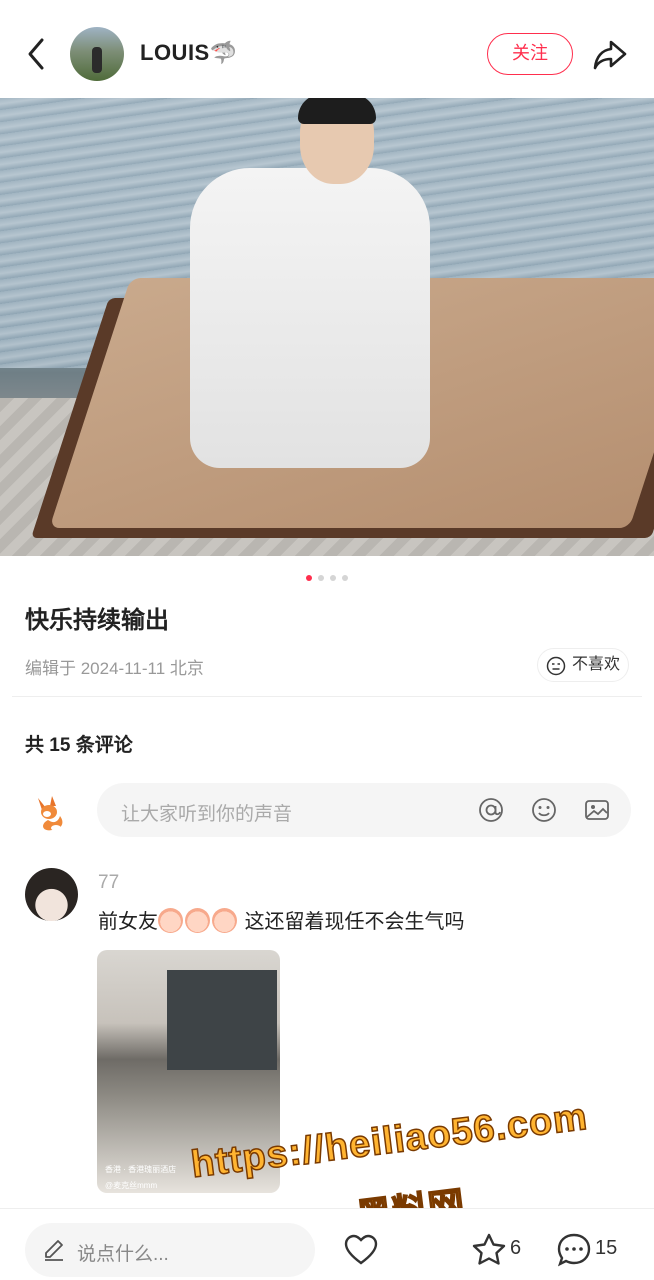  I want to click on image-pager, so click(327, 575).